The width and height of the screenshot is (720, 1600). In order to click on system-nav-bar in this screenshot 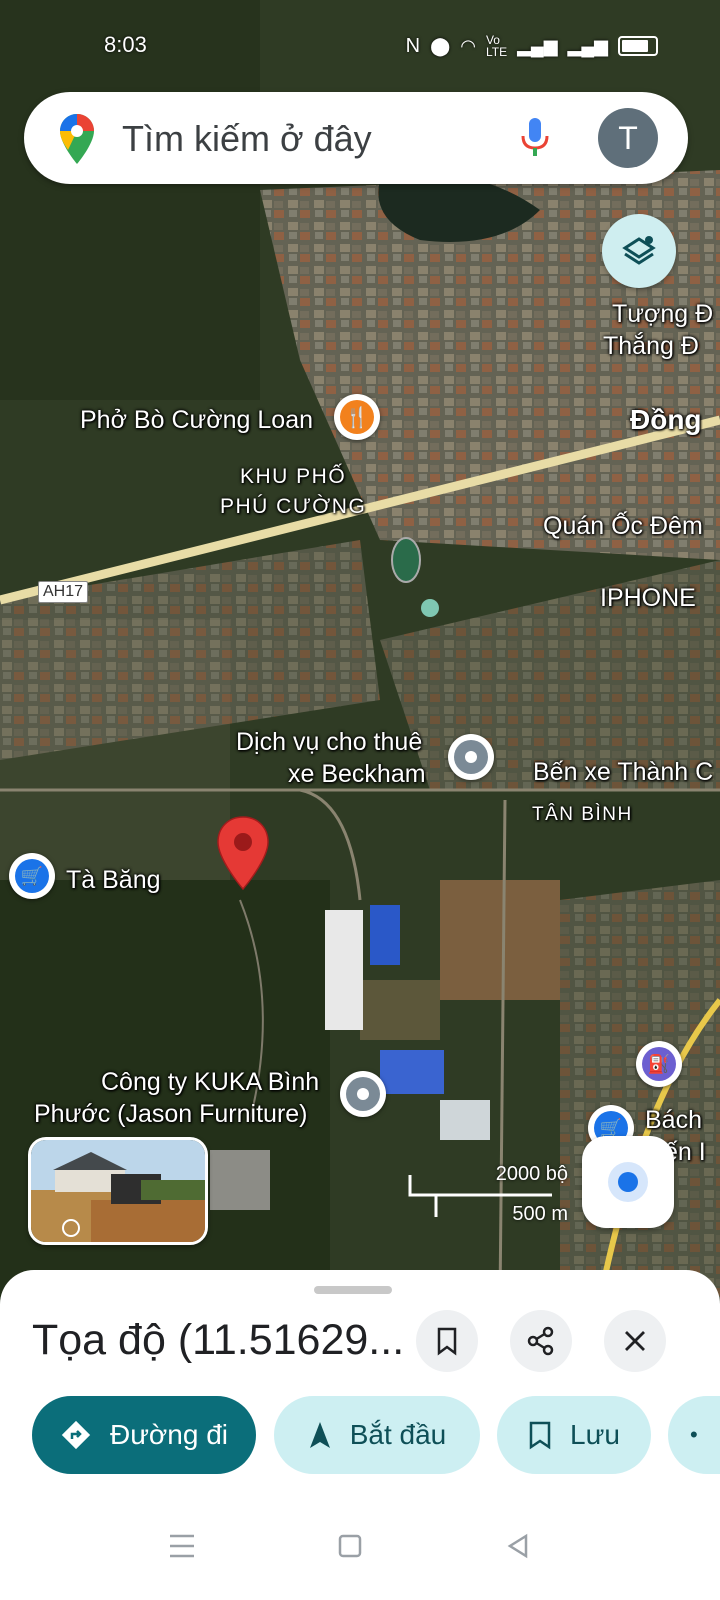, I will do `click(360, 1545)`.